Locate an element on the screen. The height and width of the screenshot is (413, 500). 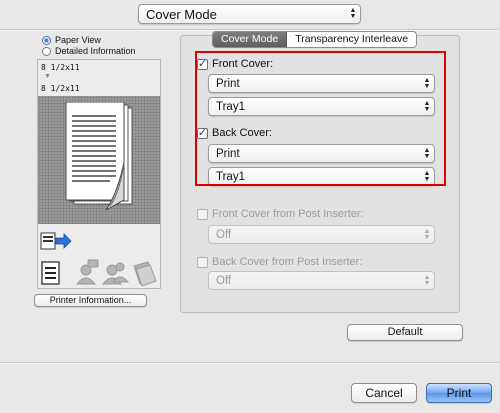
front-post-inserter-label: Front Cover from Post Inserter: is located at coordinates (288, 214).